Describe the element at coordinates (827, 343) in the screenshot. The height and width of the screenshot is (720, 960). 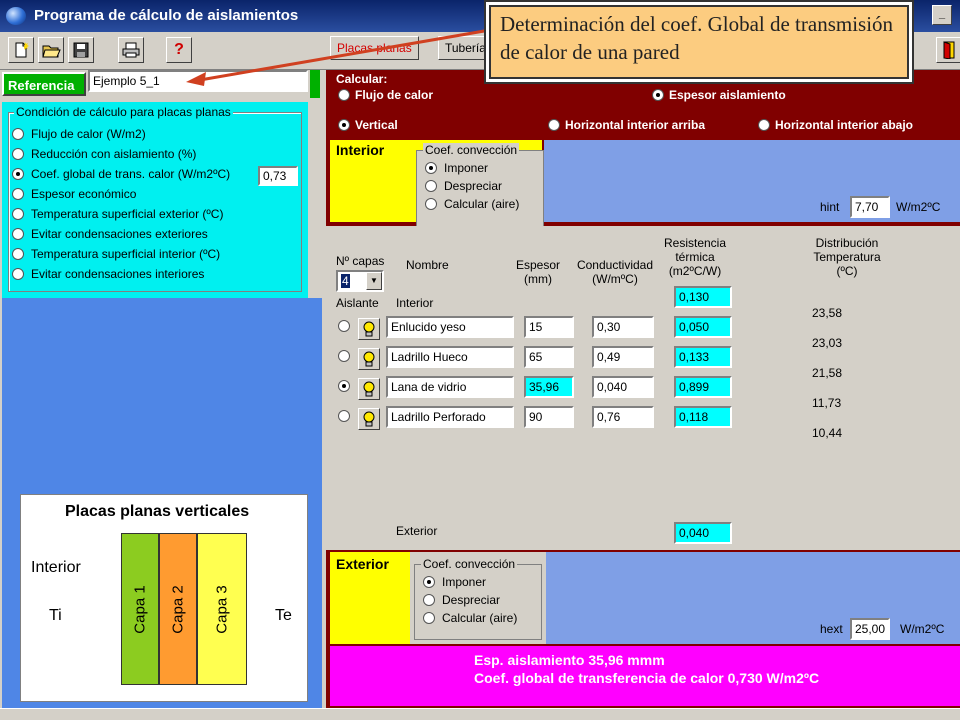
I see `temperature-value: 23,03` at that location.